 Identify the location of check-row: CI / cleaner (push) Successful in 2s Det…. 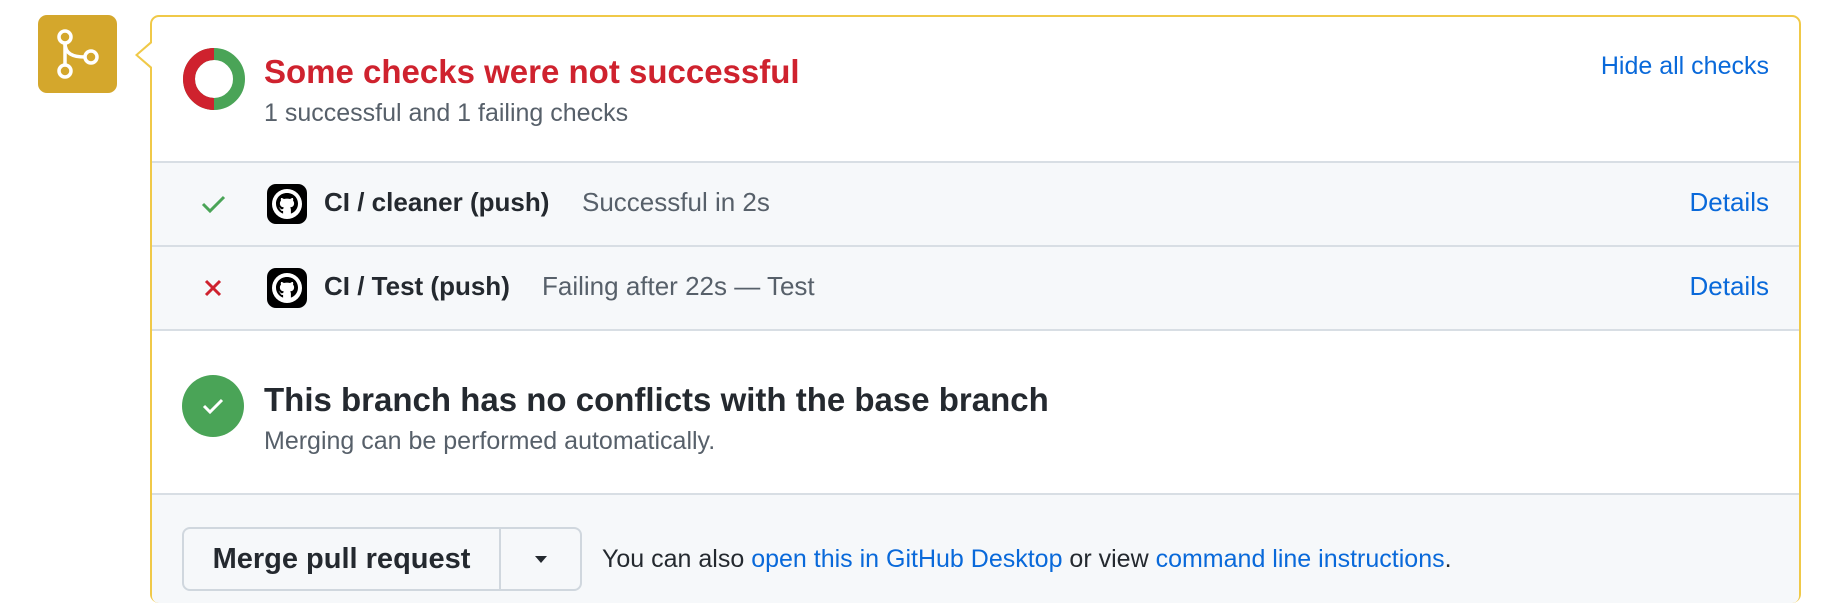
(975, 203).